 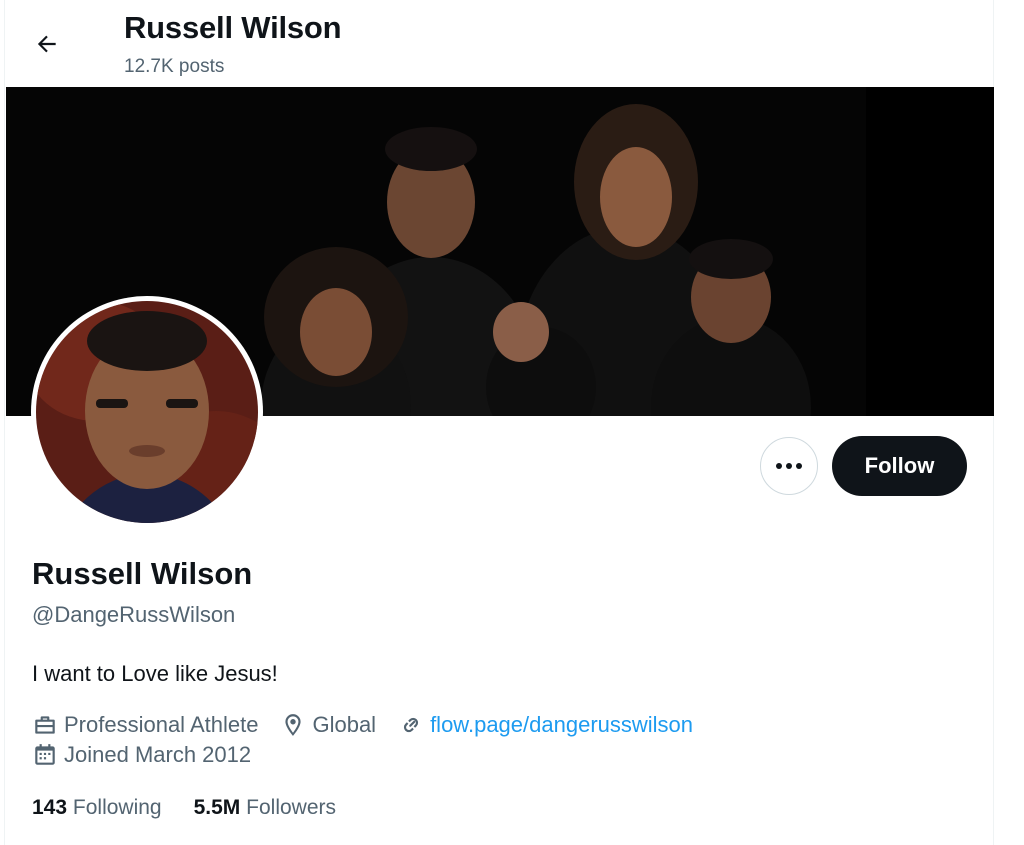 What do you see at coordinates (561, 725) in the screenshot?
I see `website-link: flow.page/dangerusswilson` at bounding box center [561, 725].